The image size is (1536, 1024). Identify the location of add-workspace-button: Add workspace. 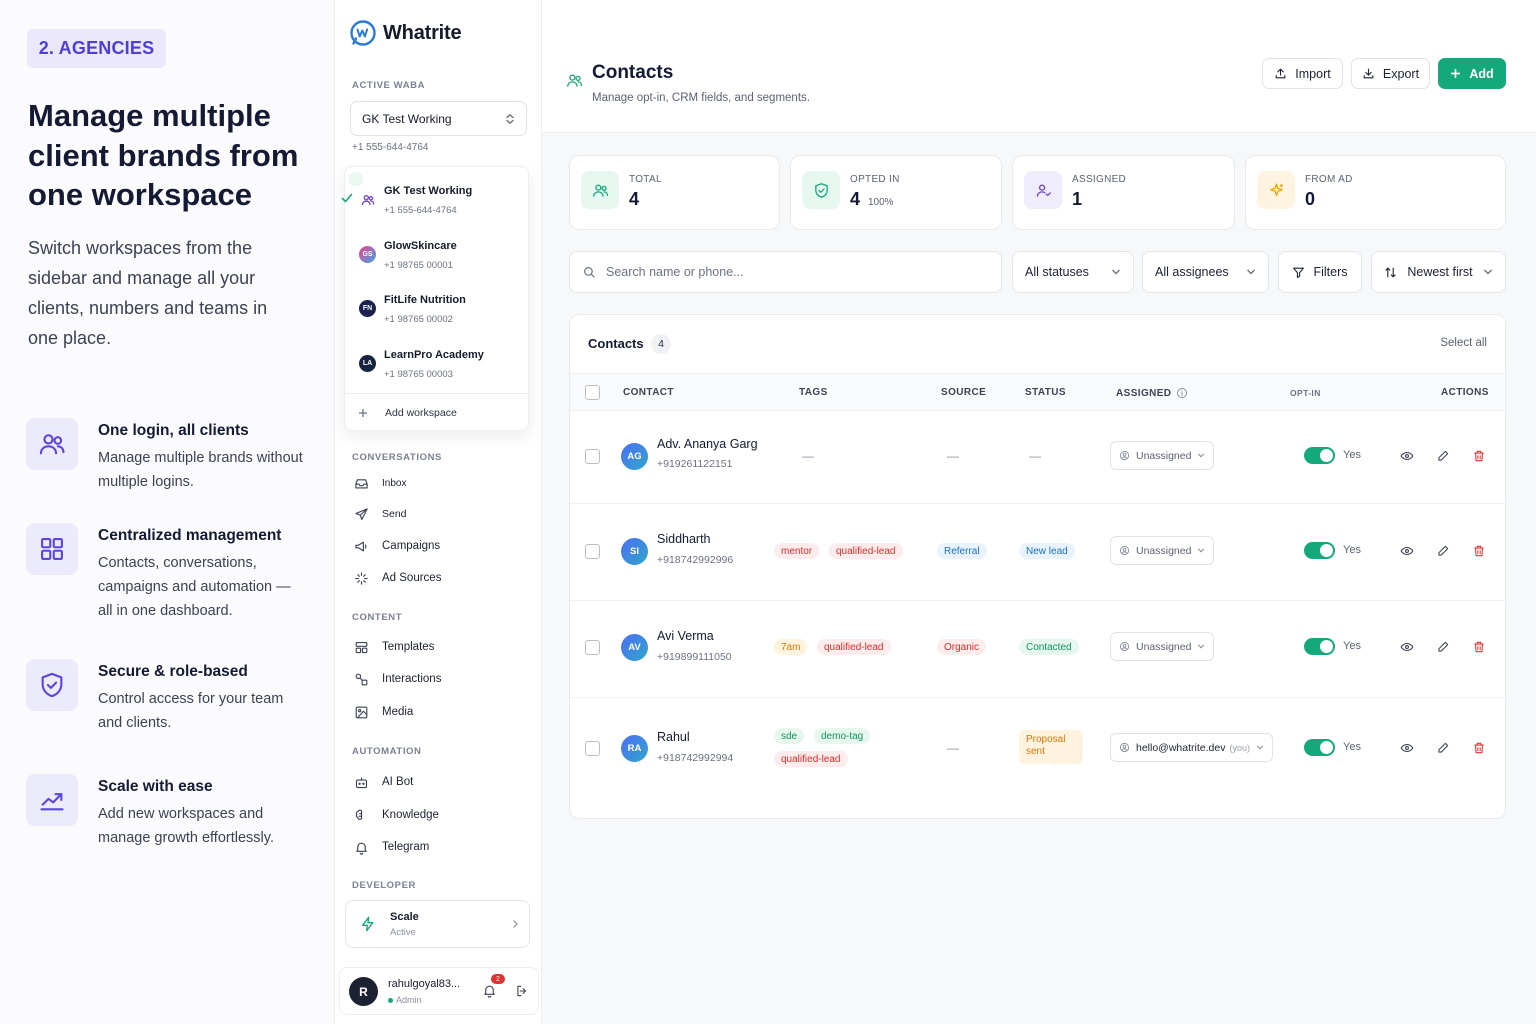
(436, 412).